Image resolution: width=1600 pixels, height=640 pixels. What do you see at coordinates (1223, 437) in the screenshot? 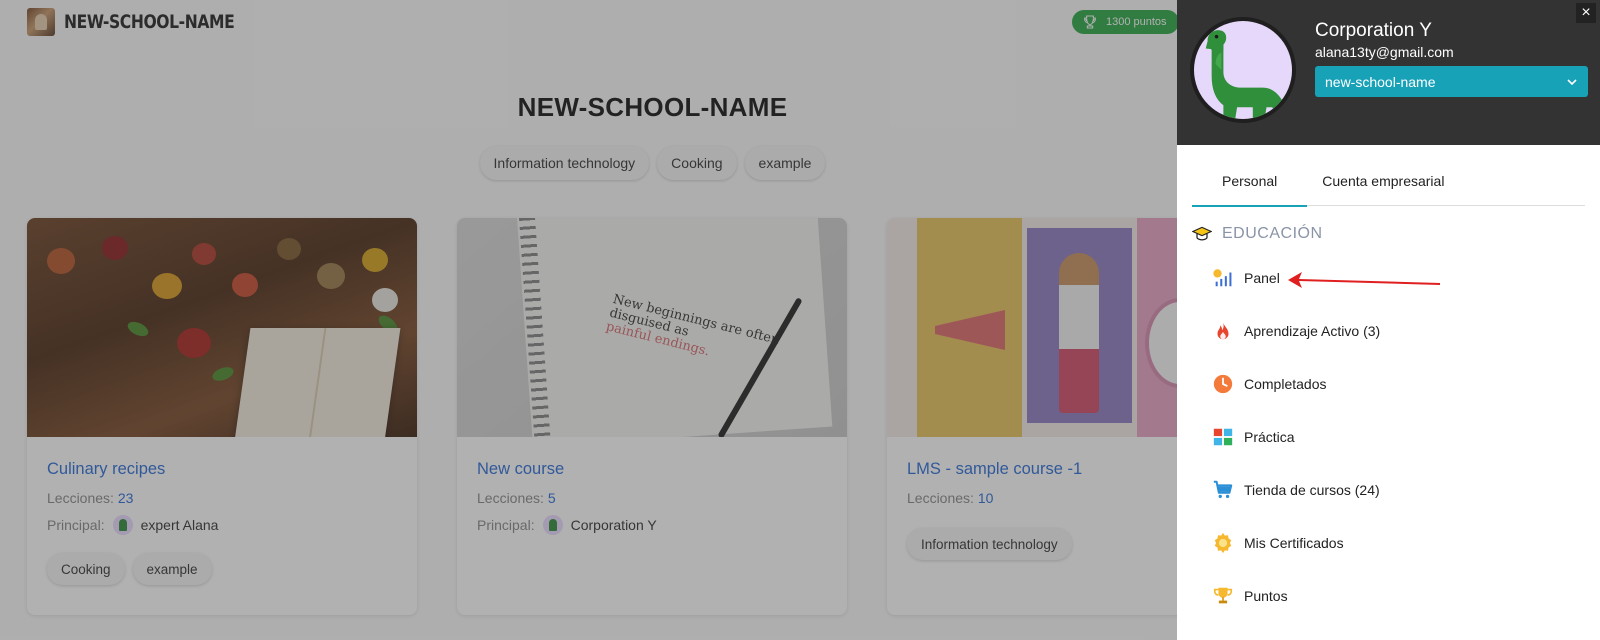
I see `grid-icon` at bounding box center [1223, 437].